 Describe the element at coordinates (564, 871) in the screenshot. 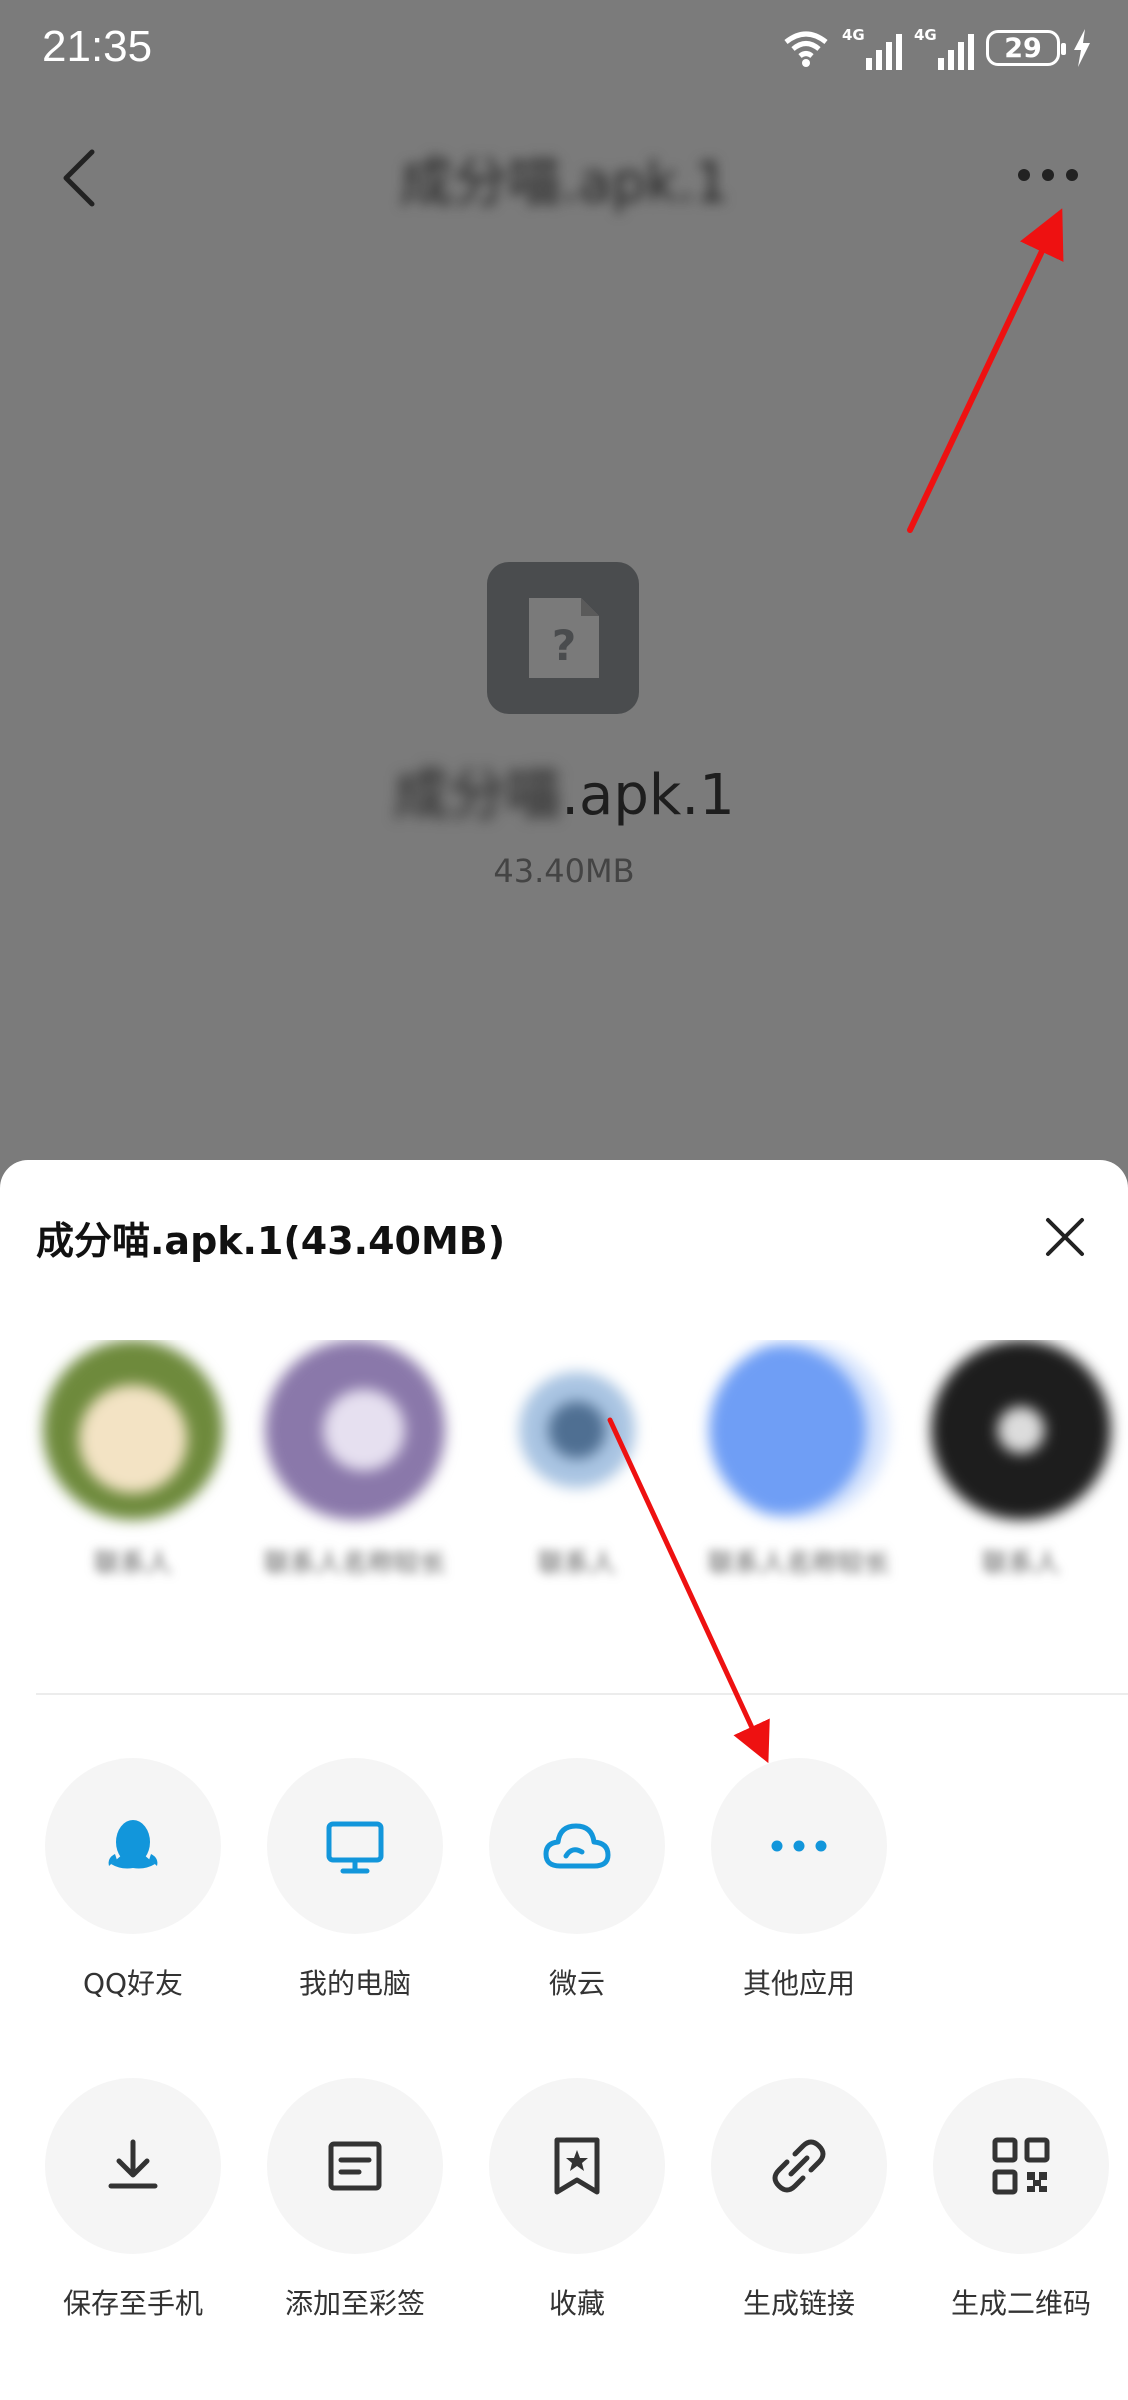

I see `file-size: 43.40MB` at that location.